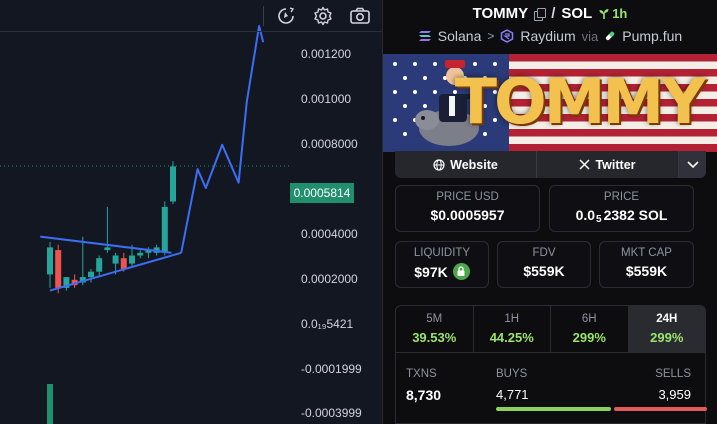 The width and height of the screenshot is (717, 424). Describe the element at coordinates (467, 215) in the screenshot. I see `price-usd-value: $0.0005957` at that location.